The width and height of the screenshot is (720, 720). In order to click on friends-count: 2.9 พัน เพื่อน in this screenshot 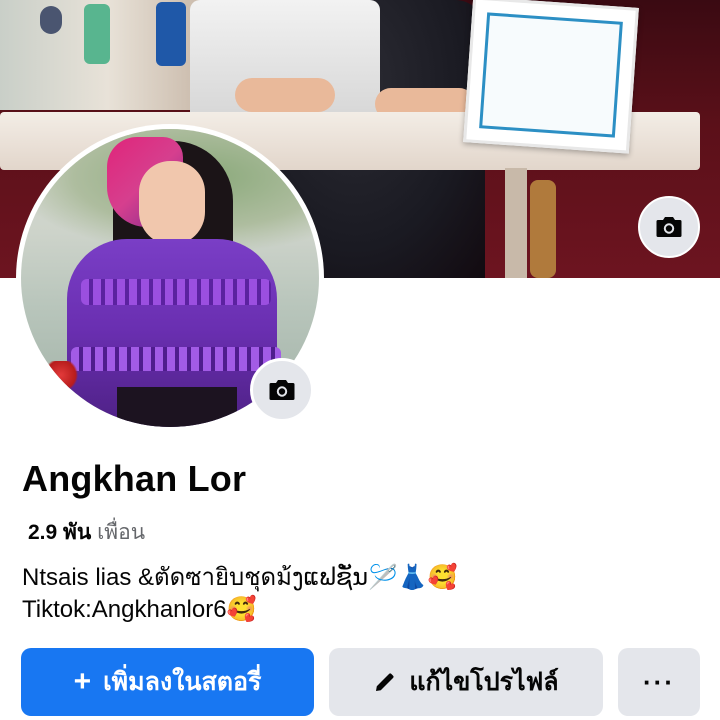, I will do `click(86, 532)`.